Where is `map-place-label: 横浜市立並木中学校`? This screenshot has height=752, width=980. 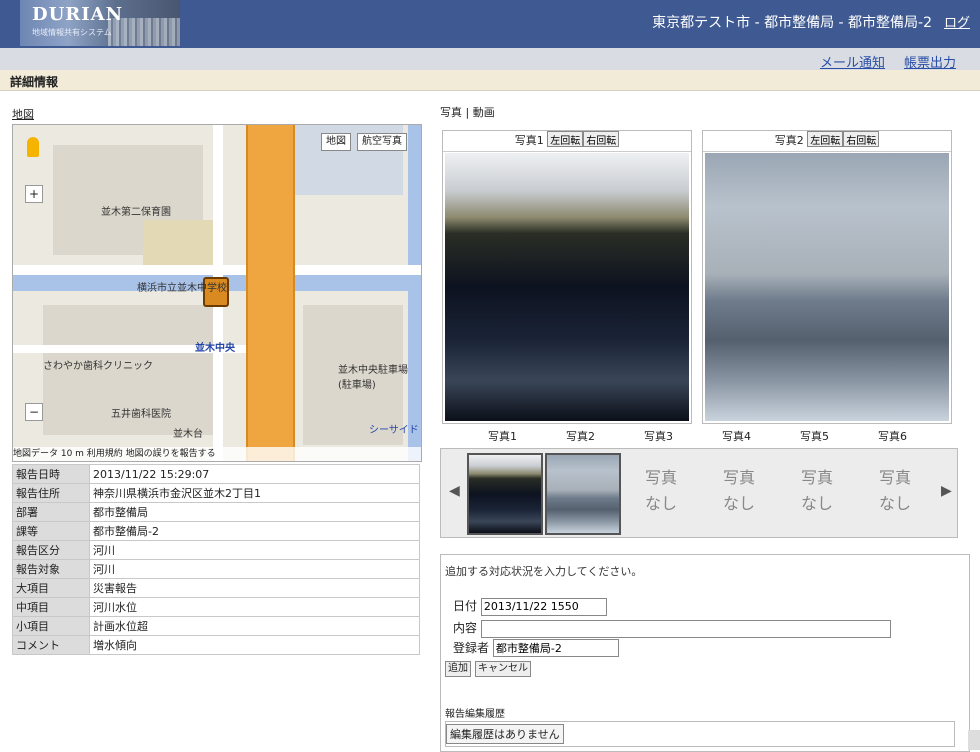 map-place-label: 横浜市立並木中学校 is located at coordinates (182, 288).